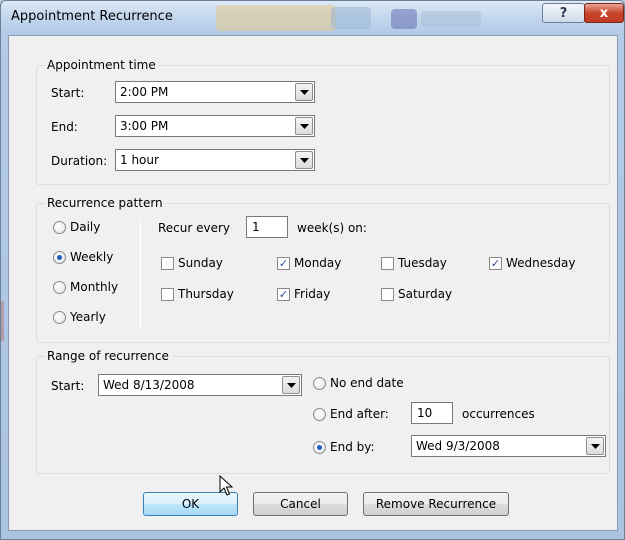 This screenshot has height=540, width=625. I want to click on sunday-checkbox: Sunday, so click(192, 263).